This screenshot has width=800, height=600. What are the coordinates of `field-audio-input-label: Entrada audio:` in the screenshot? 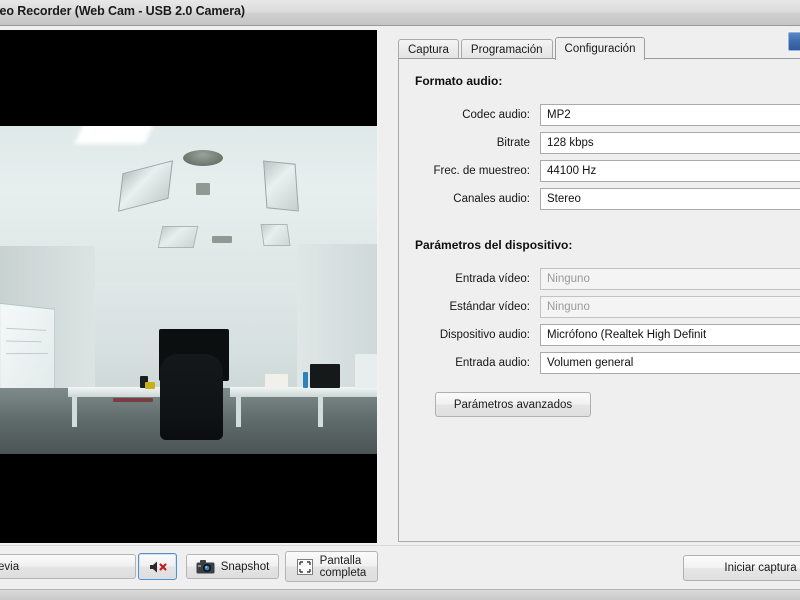 It's located at (492, 363).